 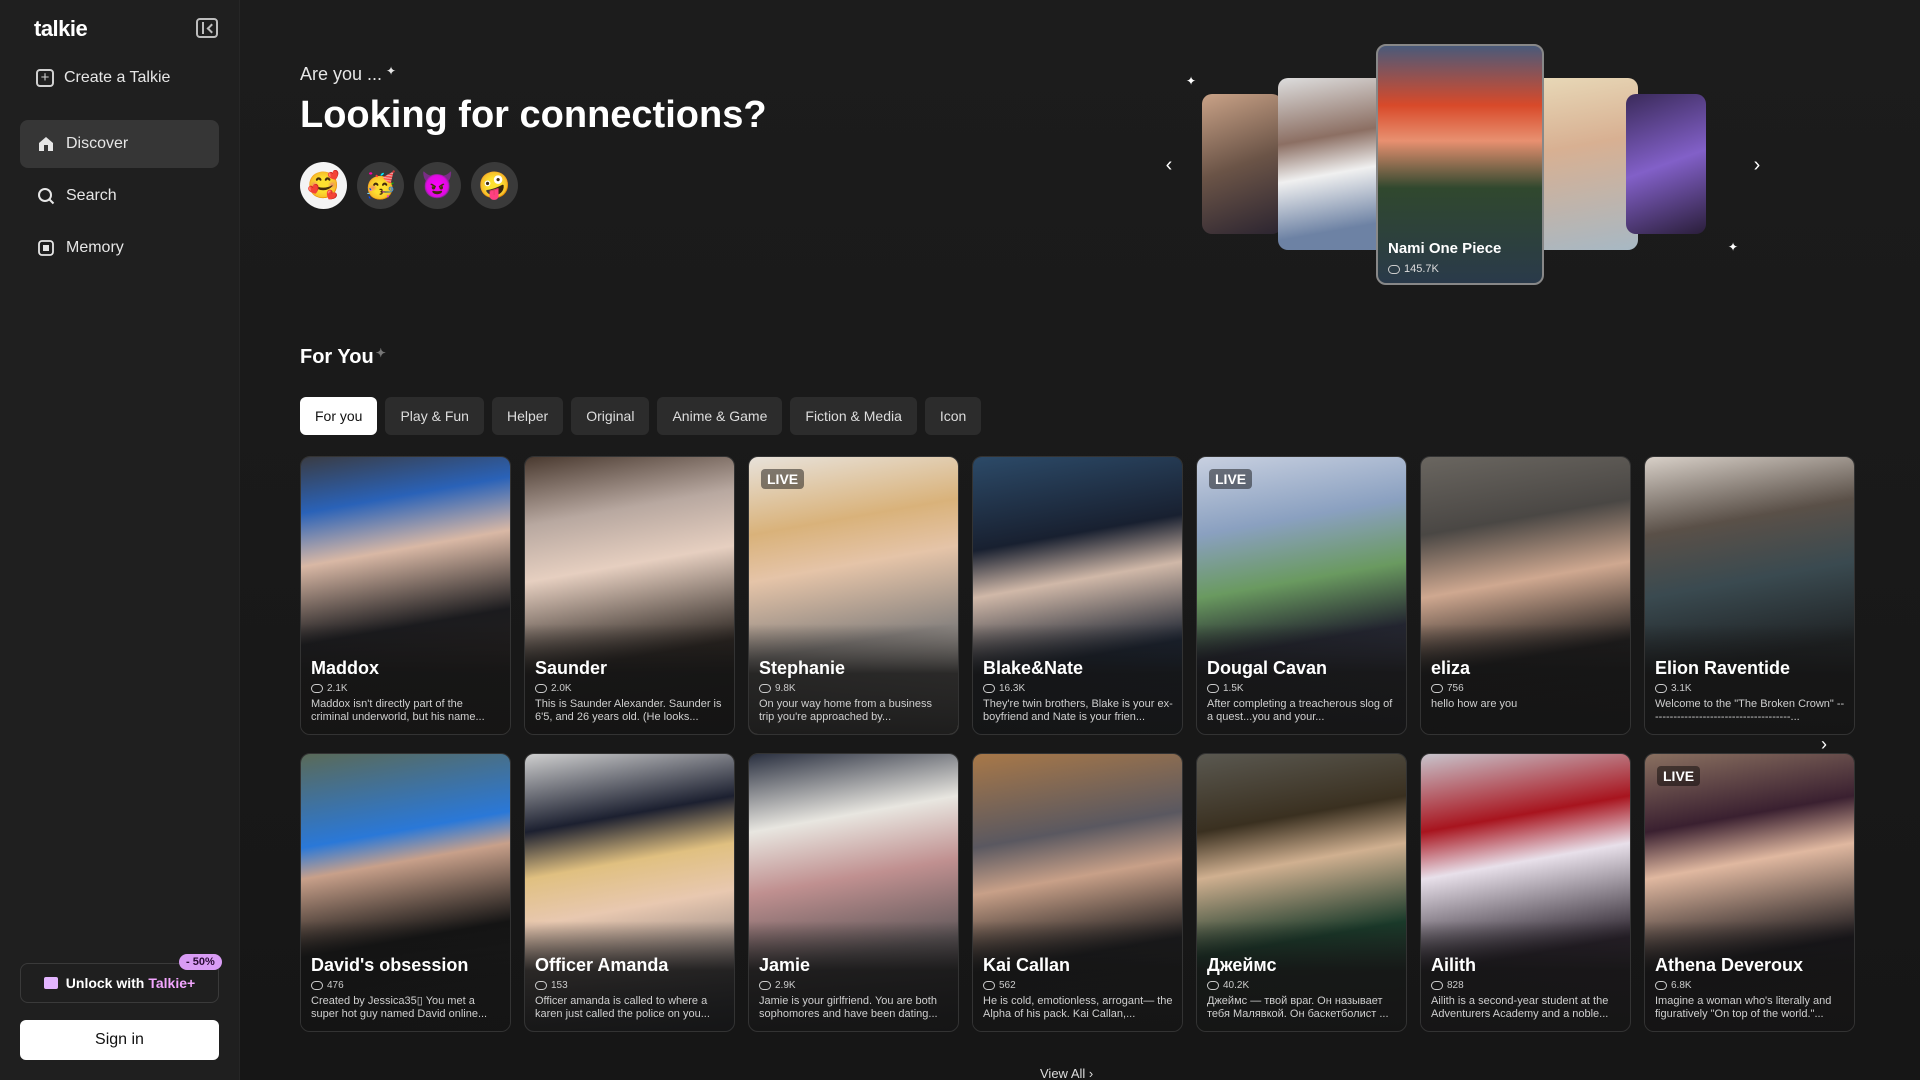 What do you see at coordinates (172, 983) in the screenshot?
I see `talkie-plus-label: Talkie+` at bounding box center [172, 983].